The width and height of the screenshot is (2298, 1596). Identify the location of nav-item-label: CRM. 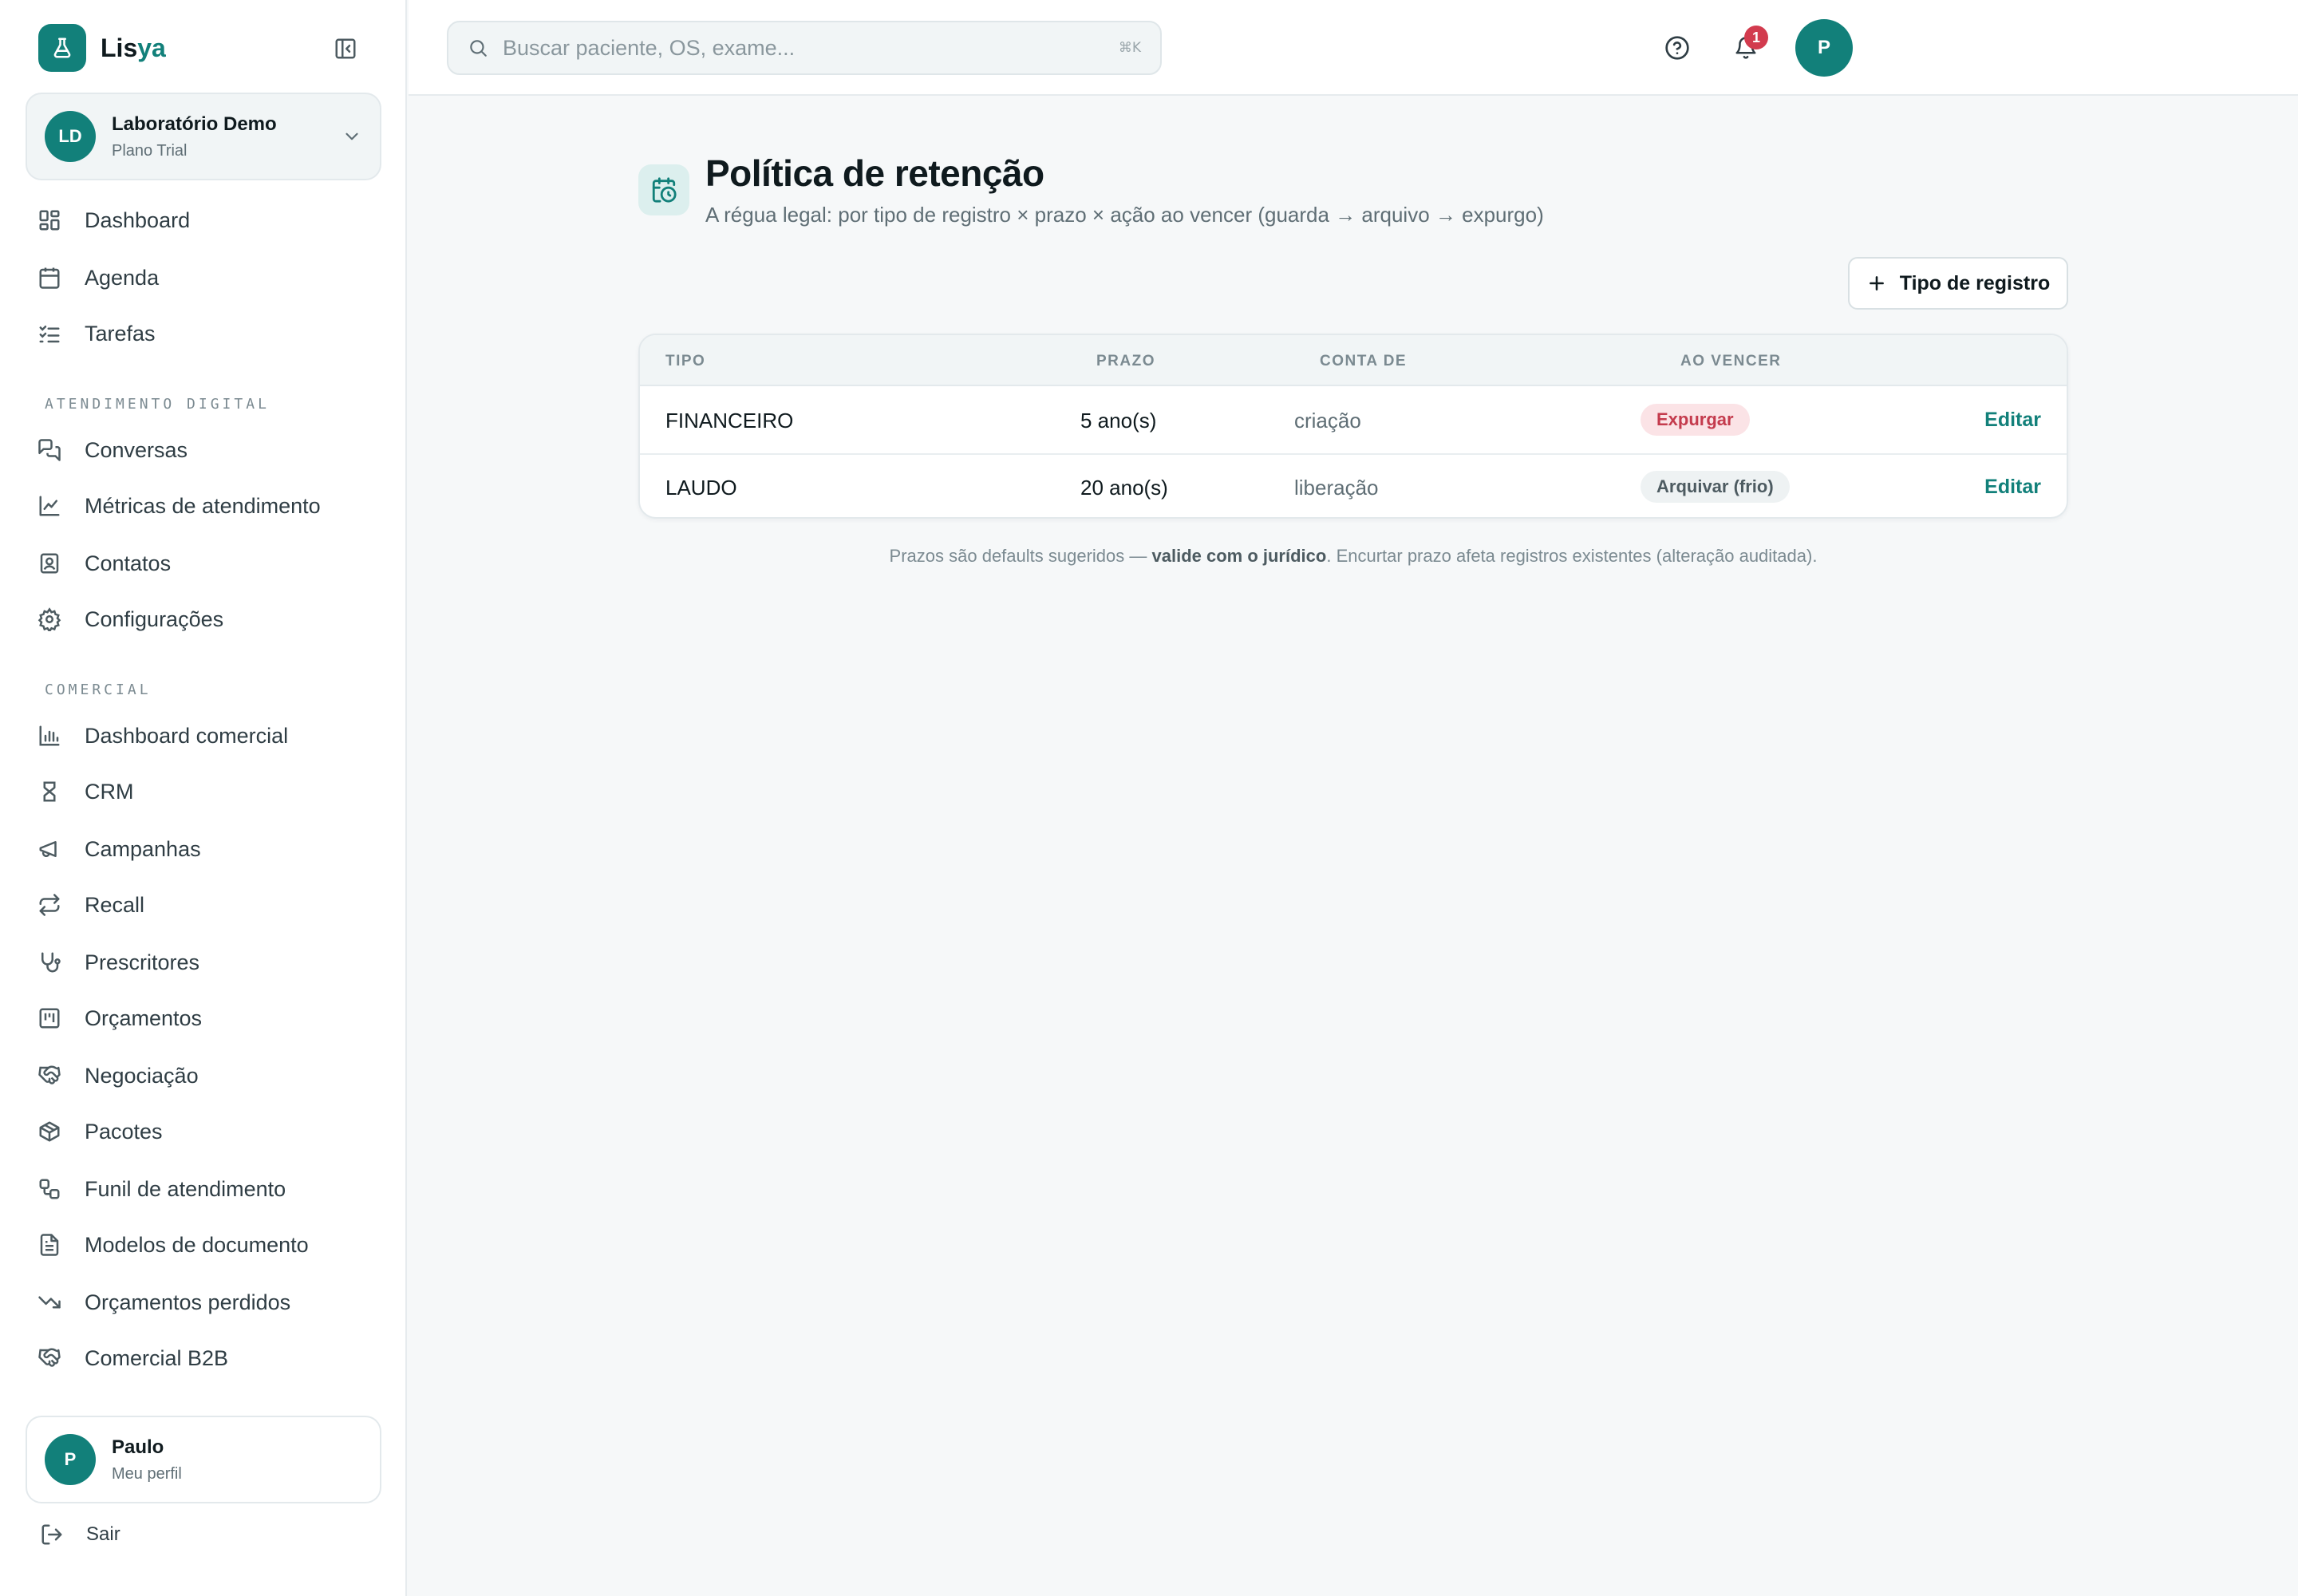
(110, 791).